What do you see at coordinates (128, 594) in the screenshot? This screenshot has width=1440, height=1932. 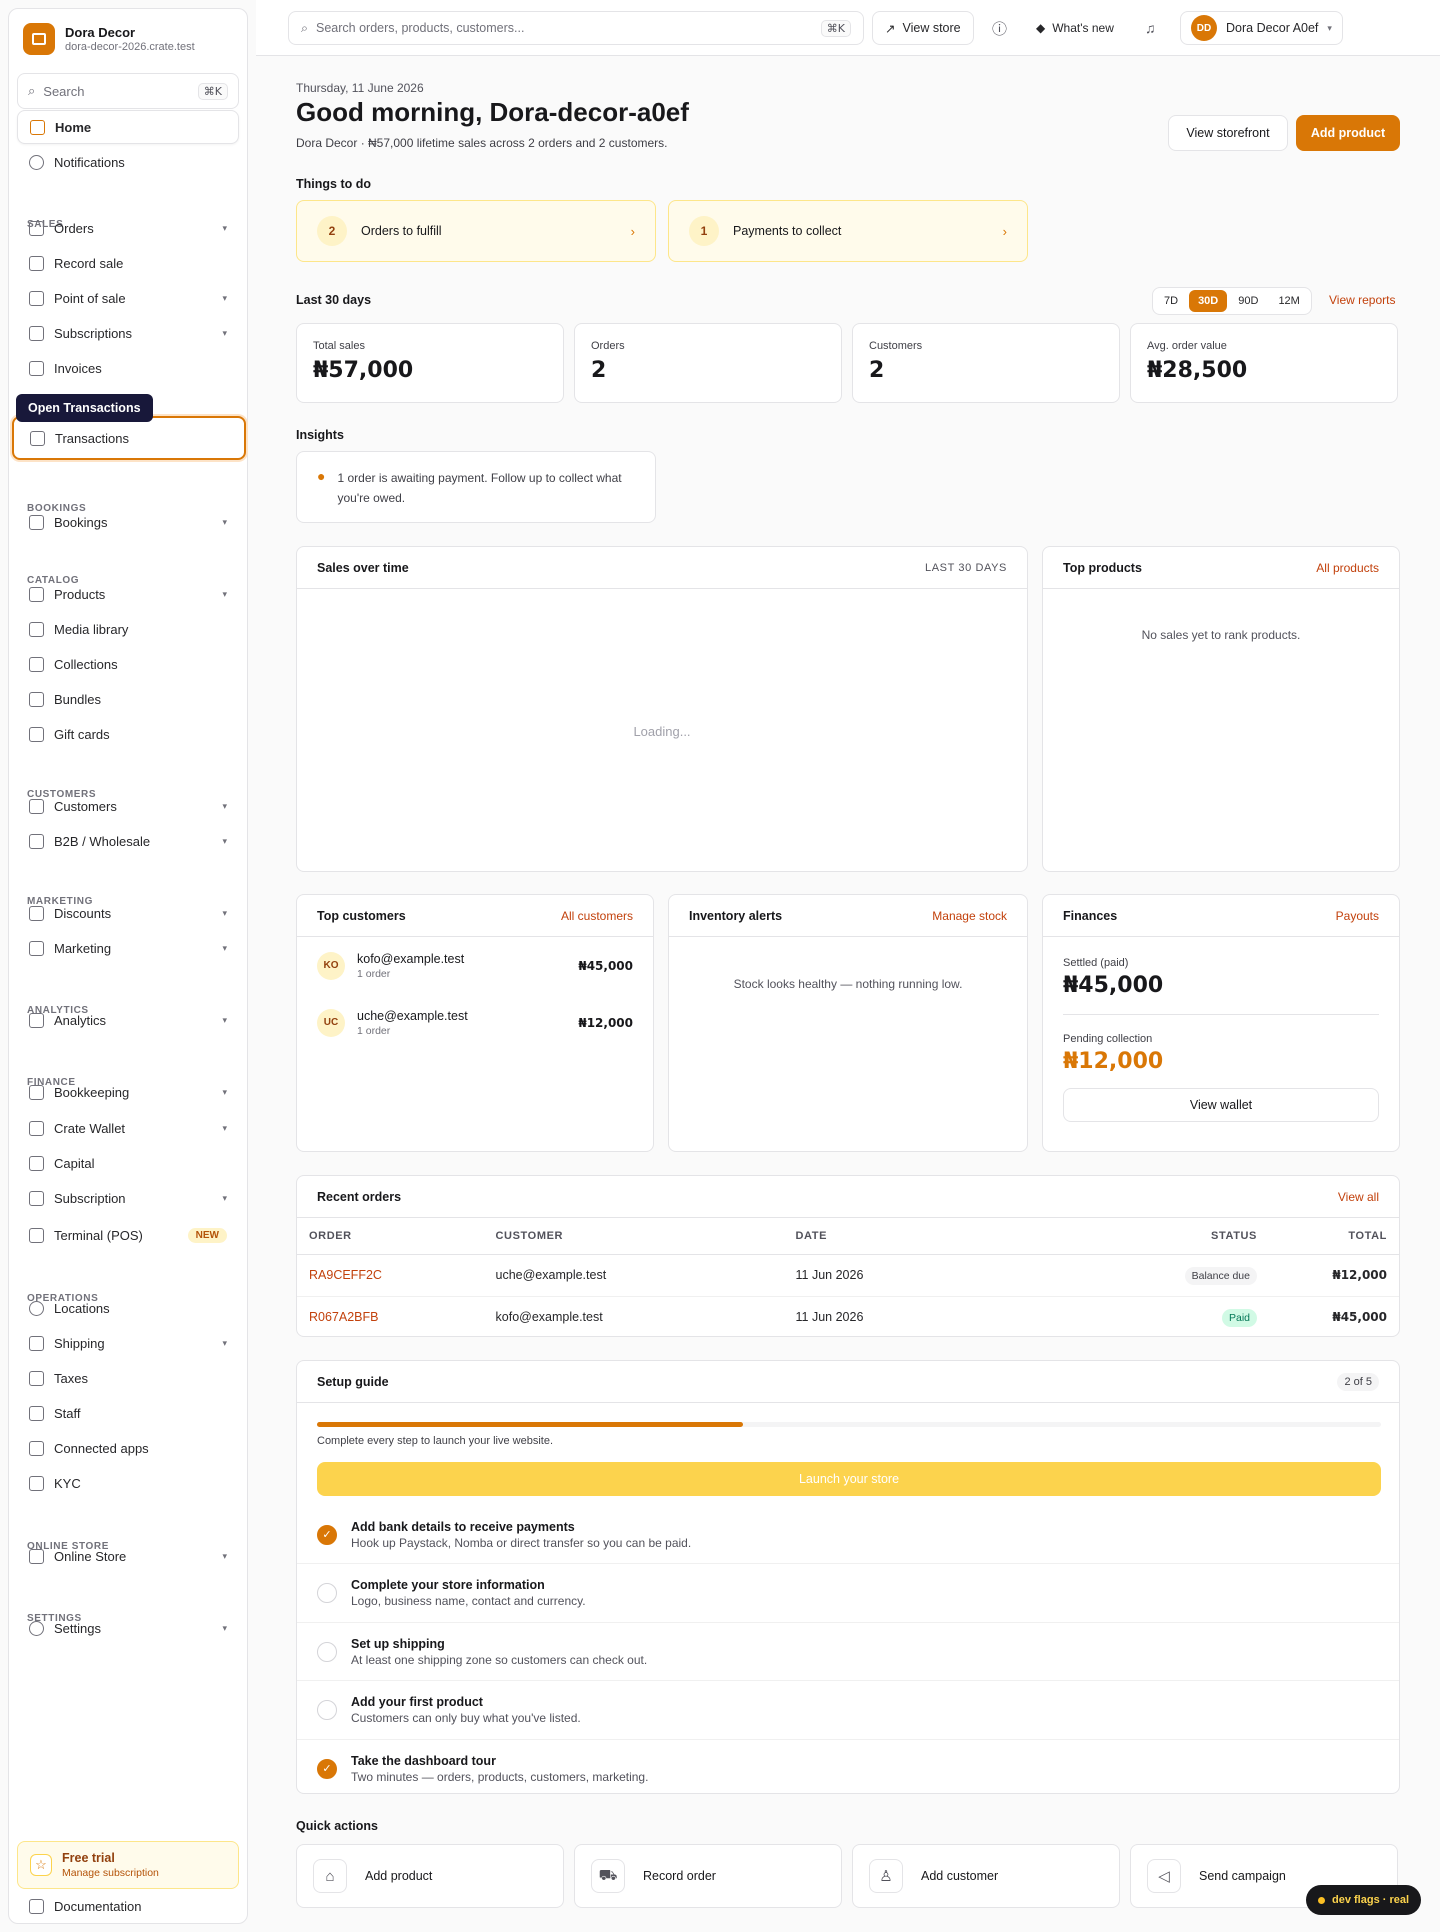 I see `sidebar-item-products: Products ▾` at bounding box center [128, 594].